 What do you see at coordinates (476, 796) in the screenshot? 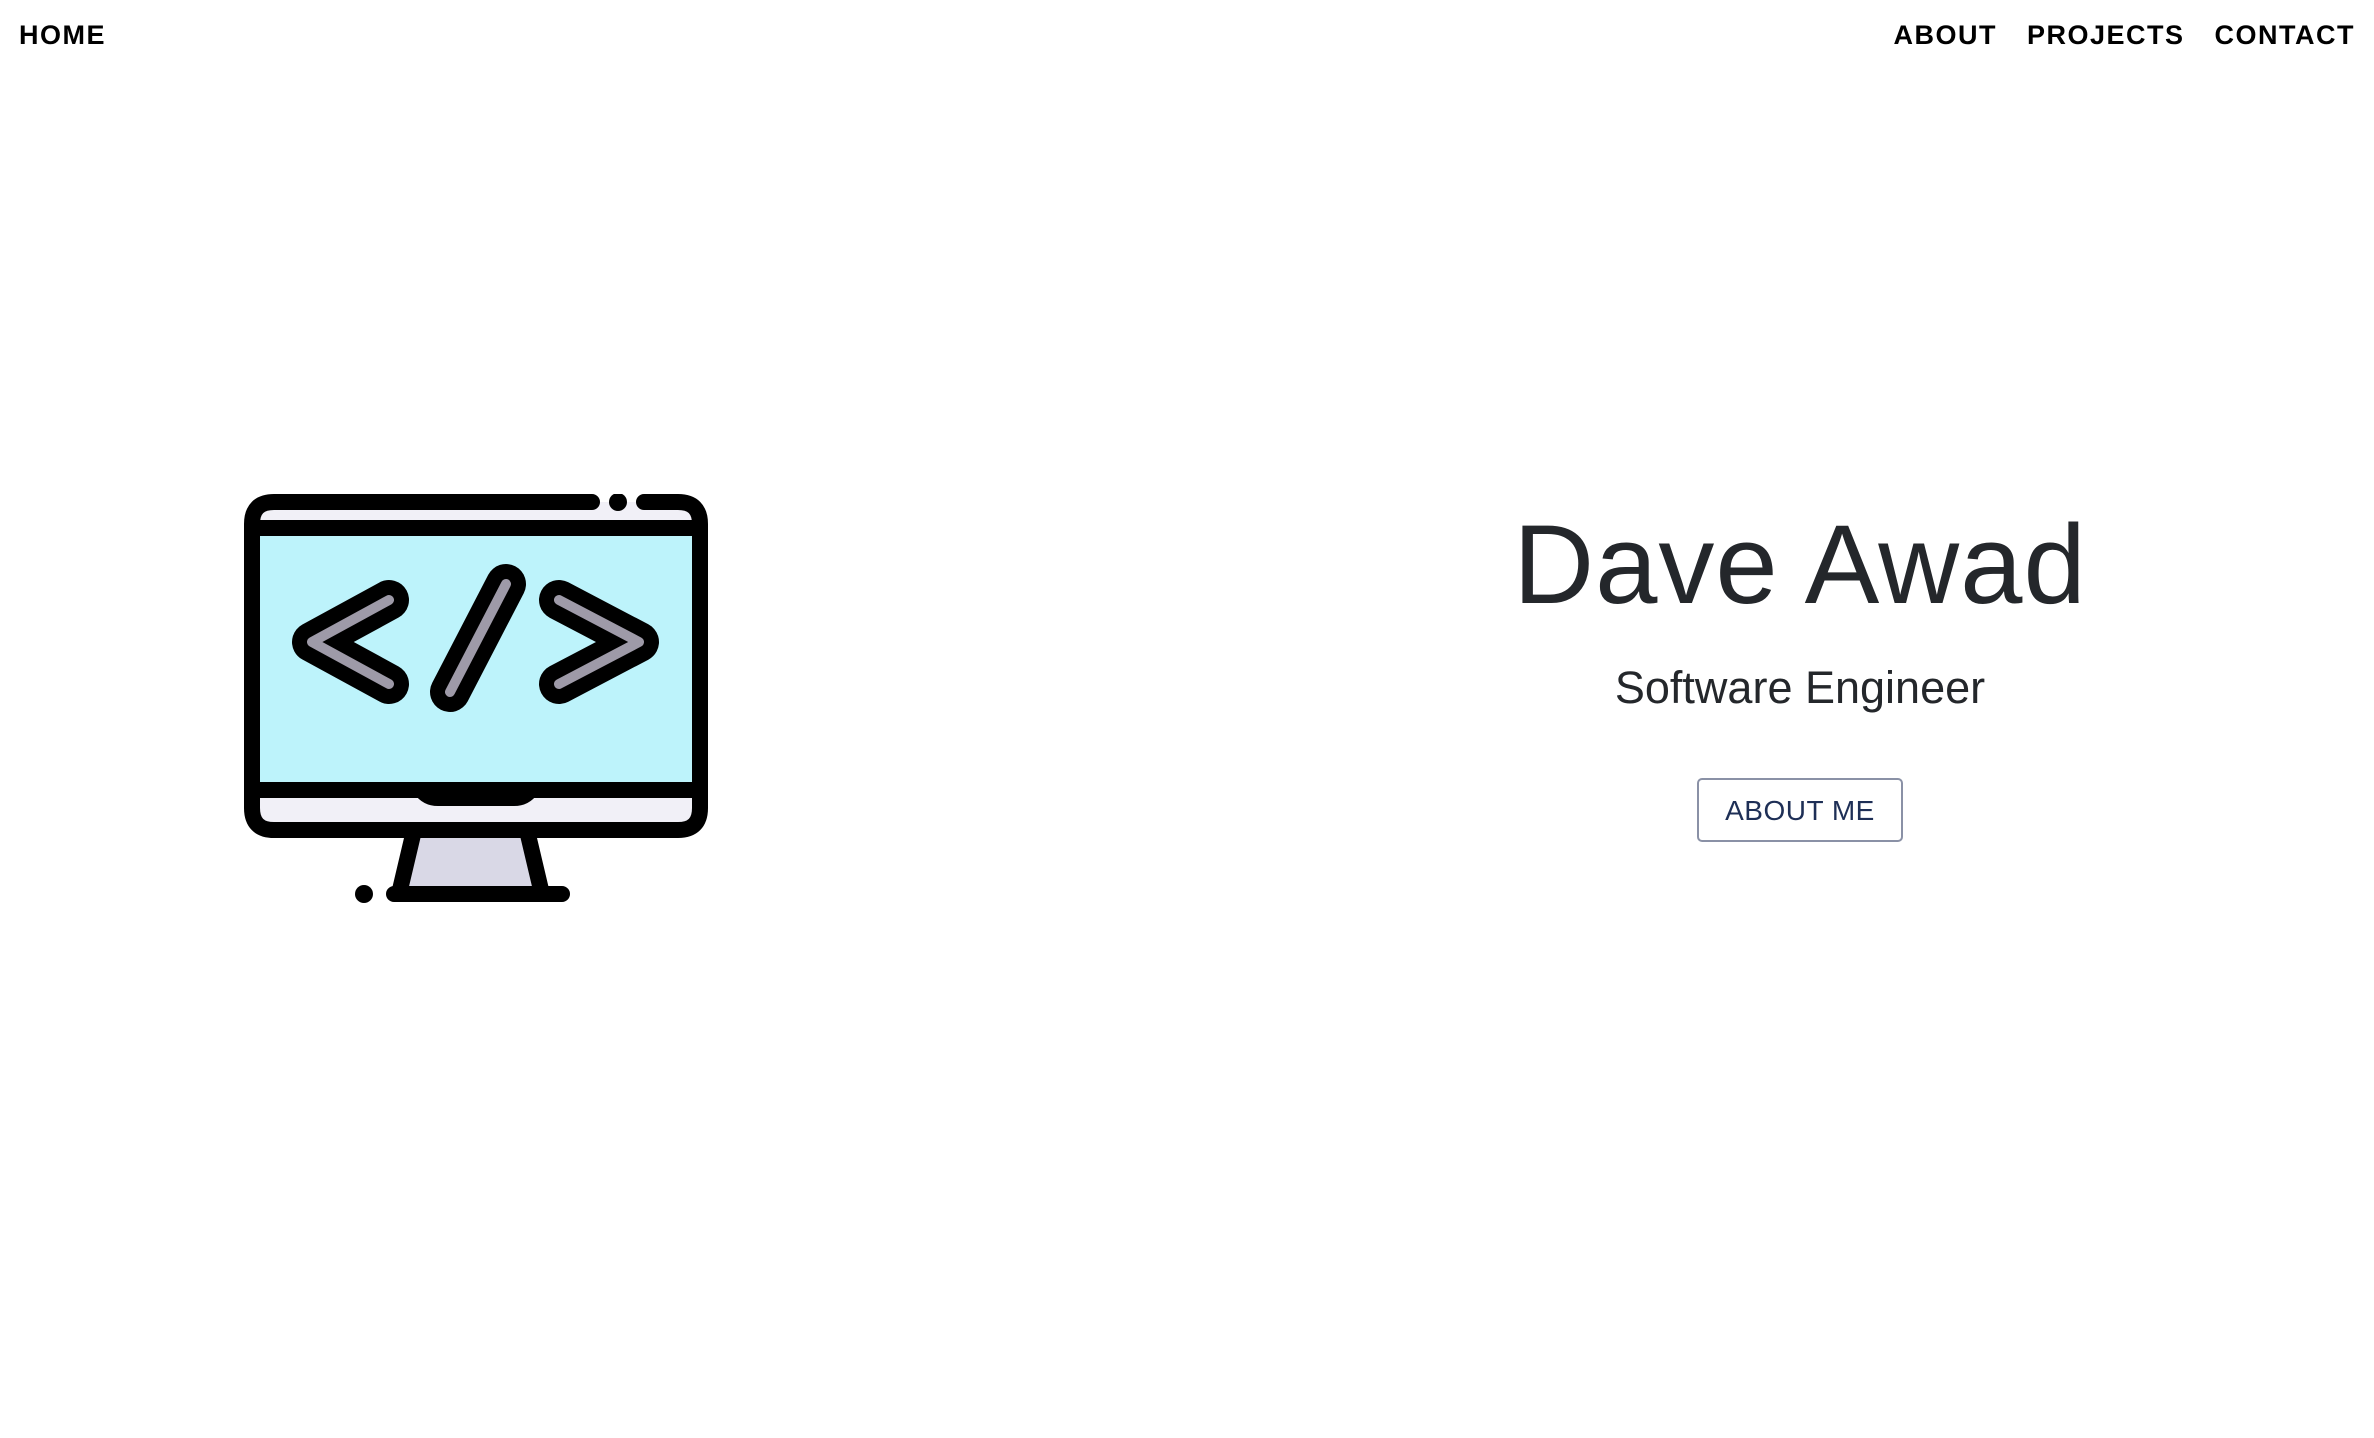
I see `monitor-notch` at bounding box center [476, 796].